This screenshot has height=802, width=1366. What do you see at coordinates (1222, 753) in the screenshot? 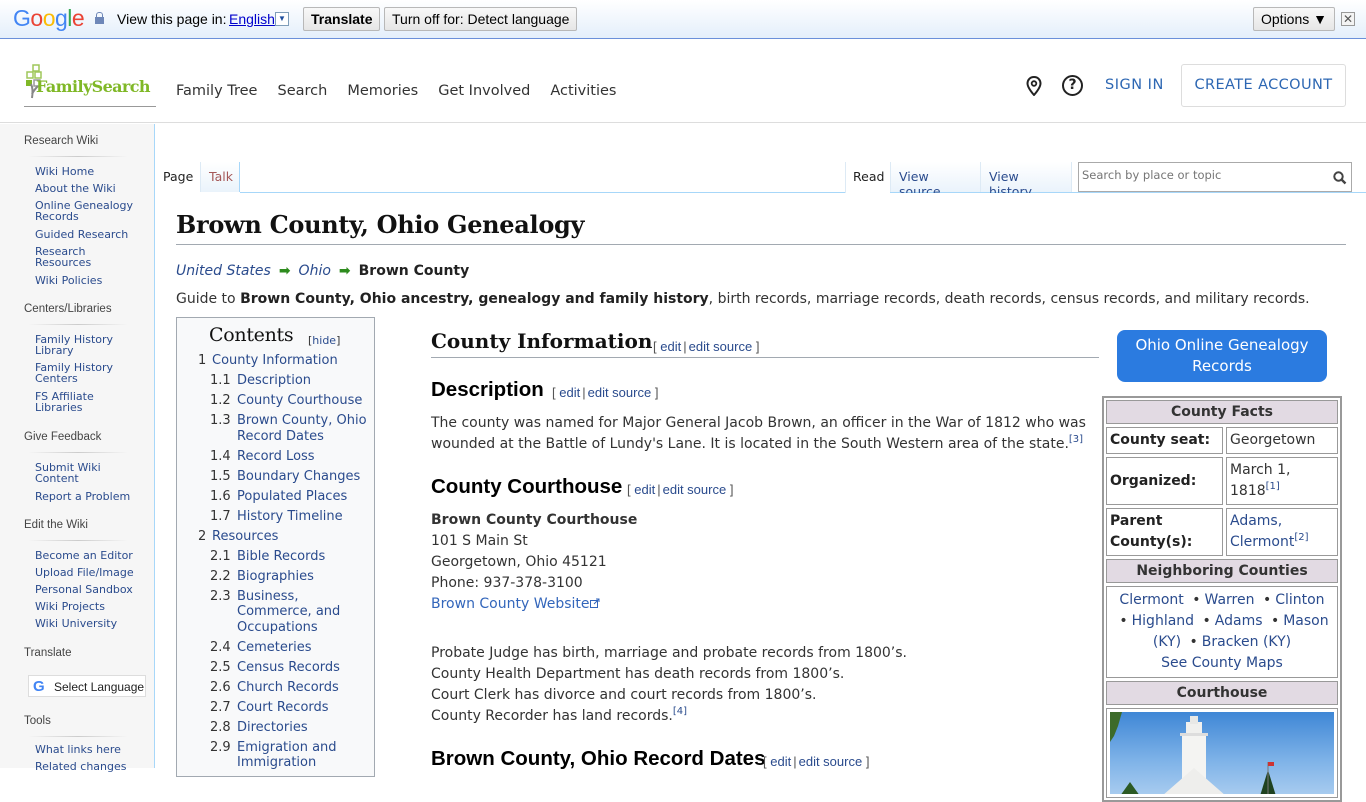
I see `courthouse-photo` at bounding box center [1222, 753].